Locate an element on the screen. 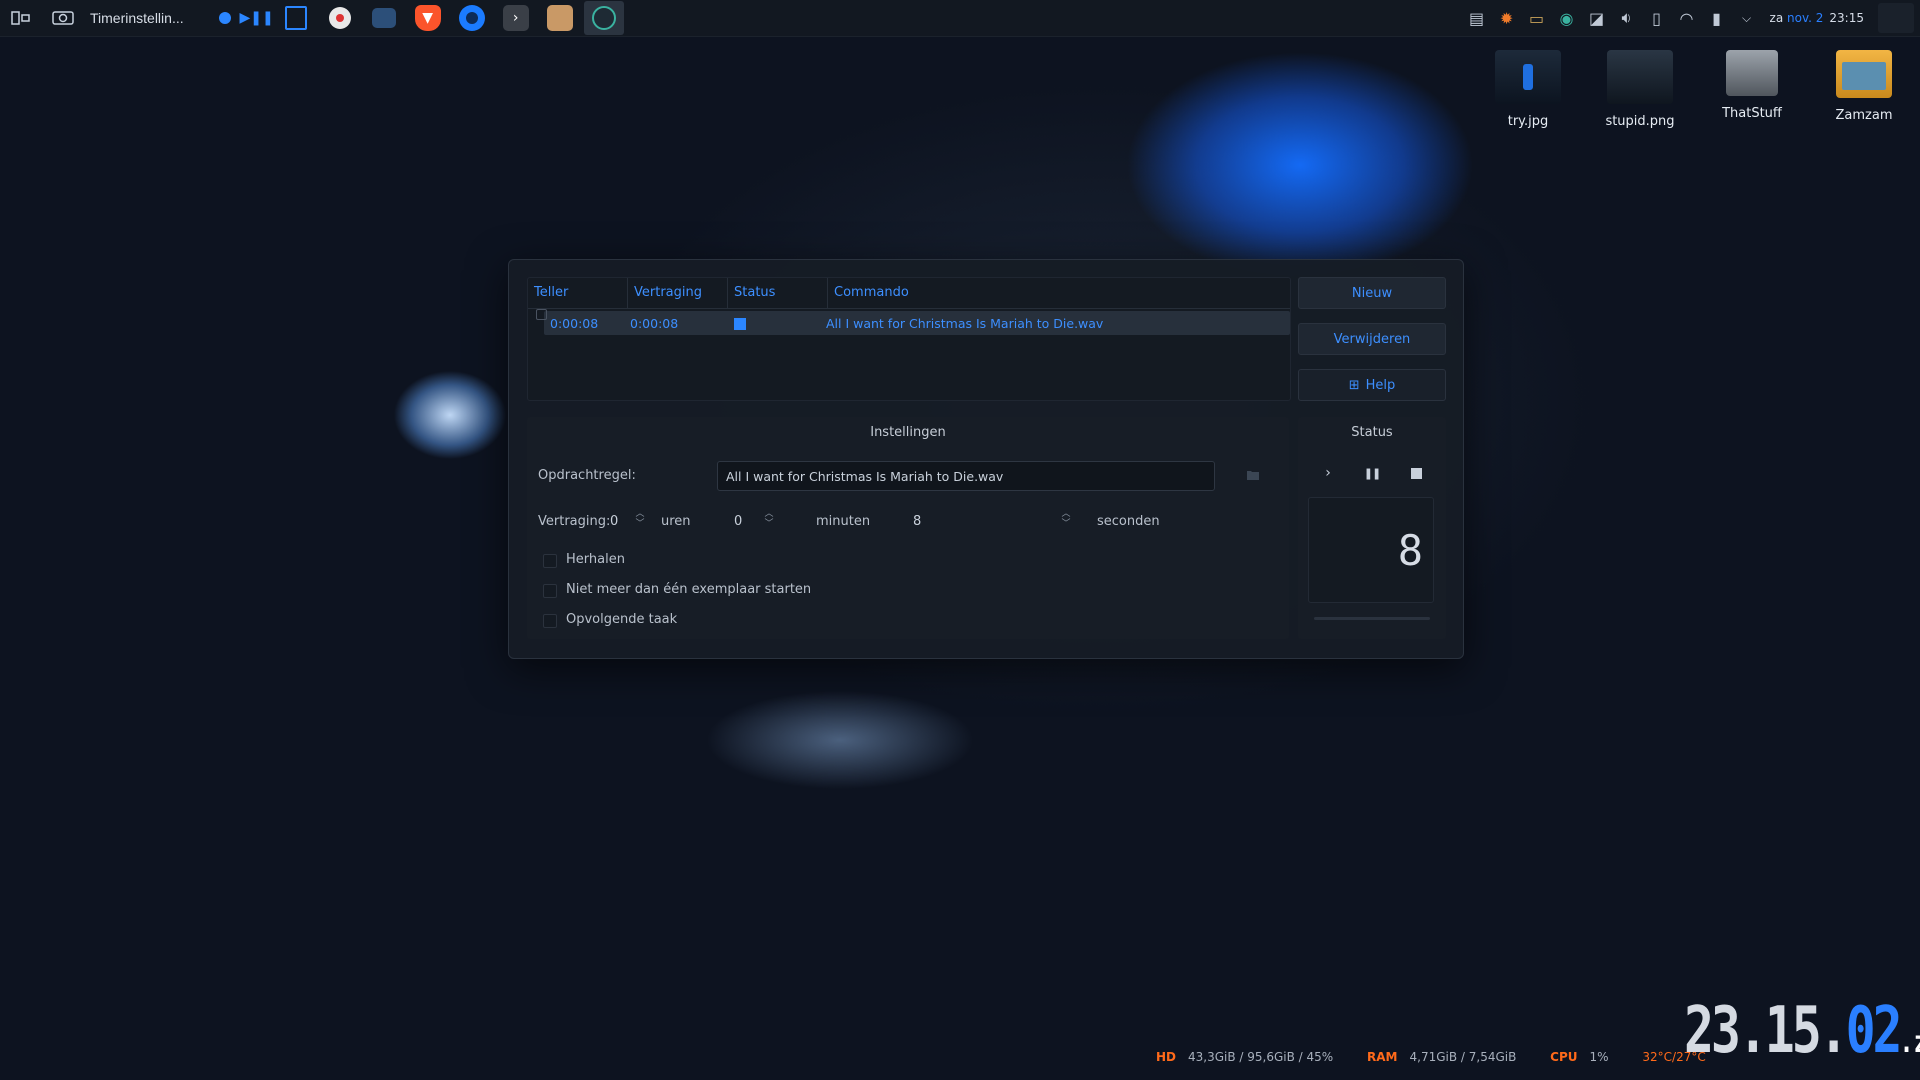 This screenshot has width=1920, height=1080. repeat-checkbox is located at coordinates (550, 561).